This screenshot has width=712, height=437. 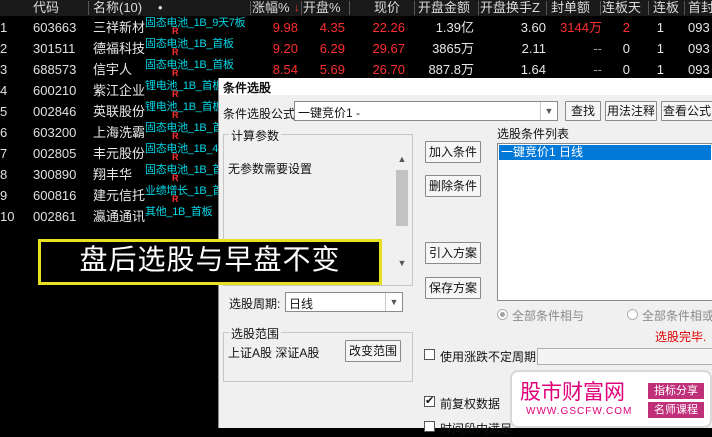 What do you see at coordinates (533, 69) in the screenshot?
I see `open-turnover: 1.64` at bounding box center [533, 69].